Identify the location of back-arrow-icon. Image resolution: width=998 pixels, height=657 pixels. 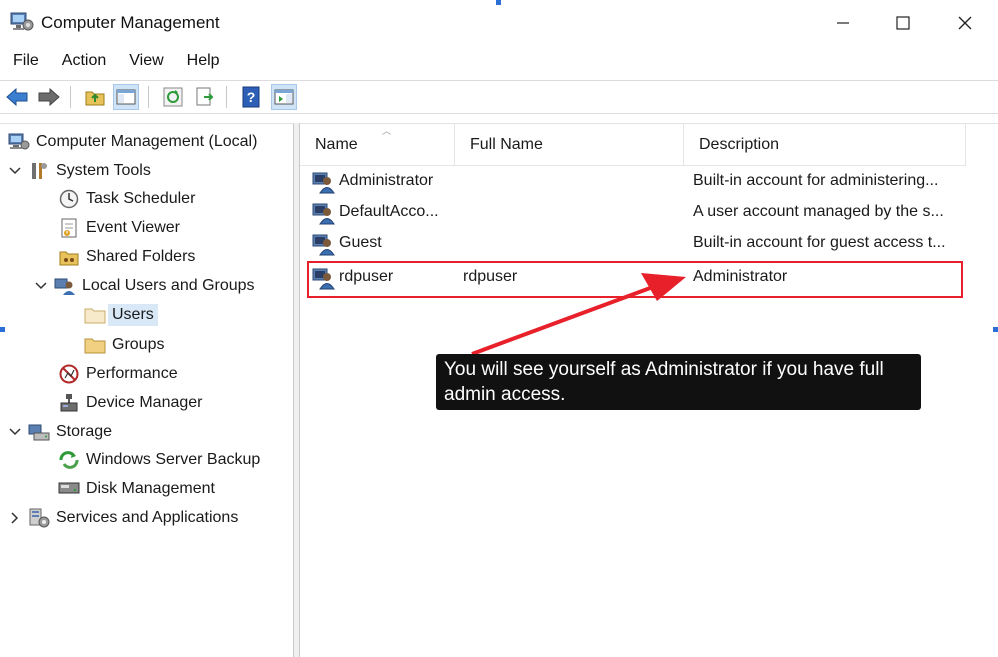
(17, 97).